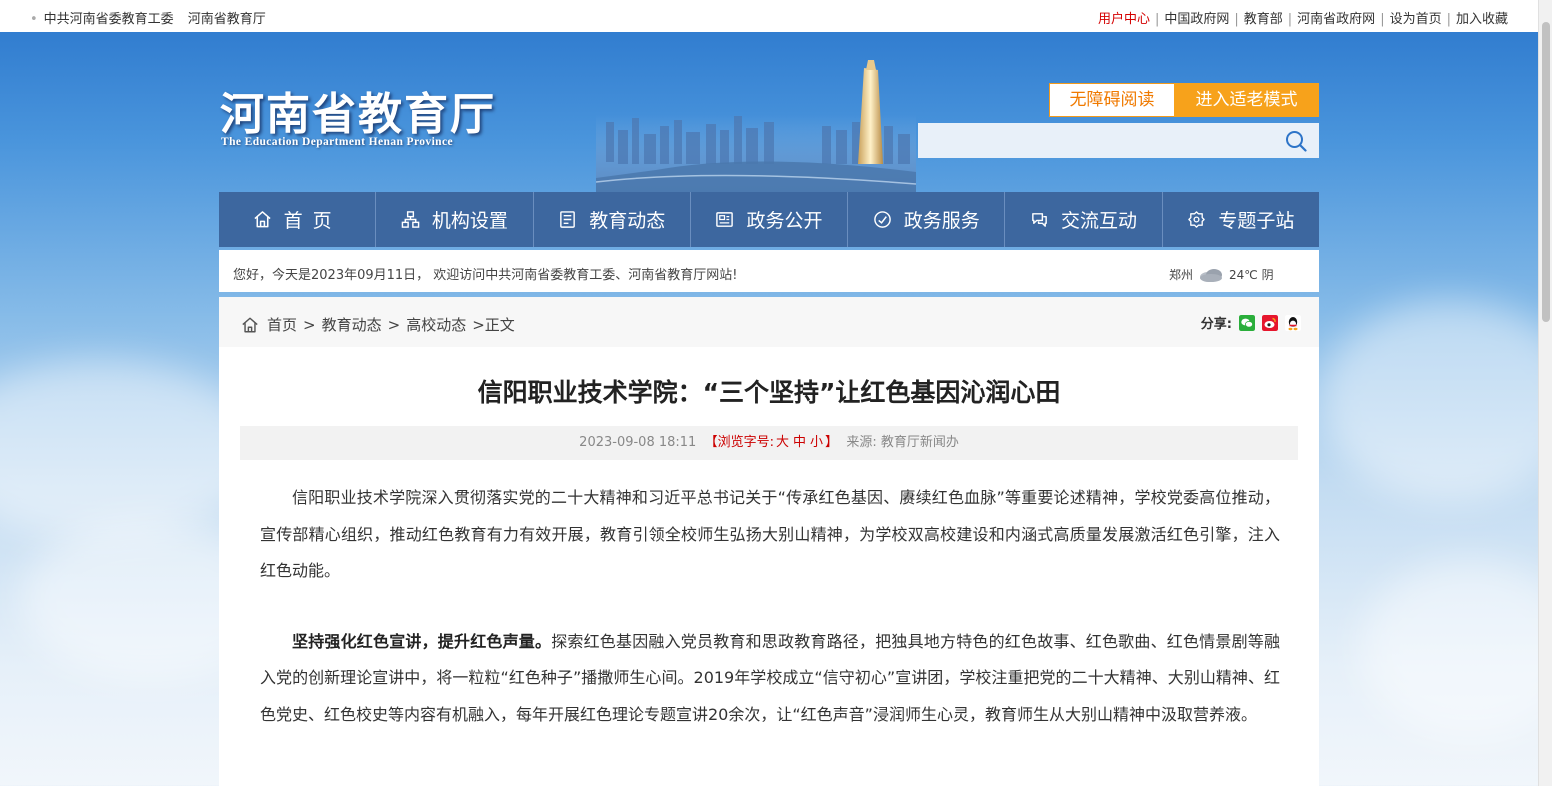 The image size is (1552, 786). I want to click on main-nav: 首页 机构设置 教育动态 政务公开 政务服务 交流互动 专题子站, so click(769, 219).